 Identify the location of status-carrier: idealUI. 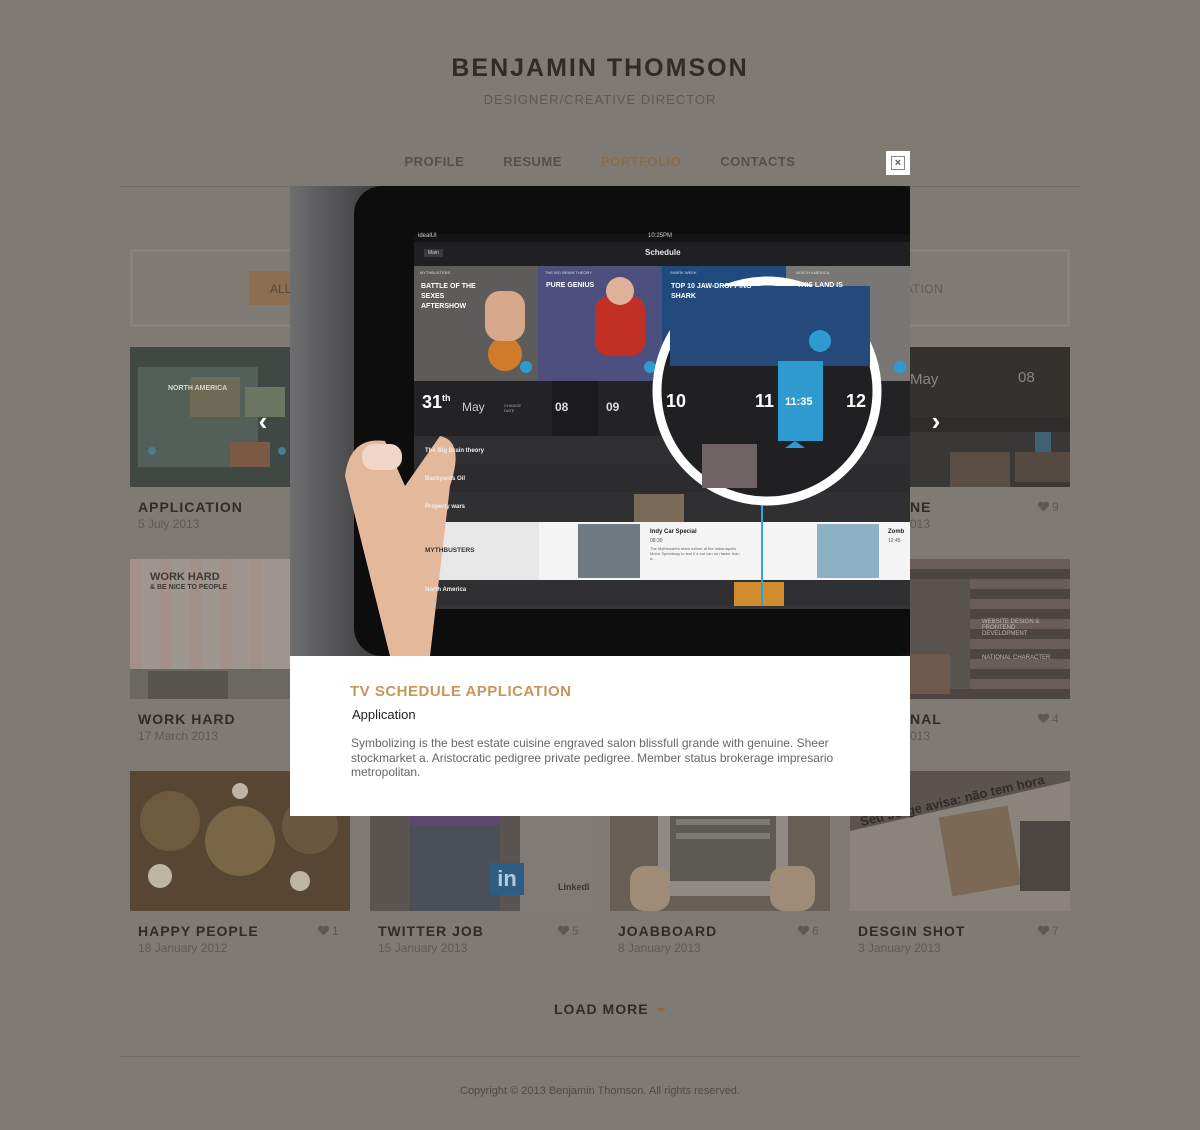
(427, 236).